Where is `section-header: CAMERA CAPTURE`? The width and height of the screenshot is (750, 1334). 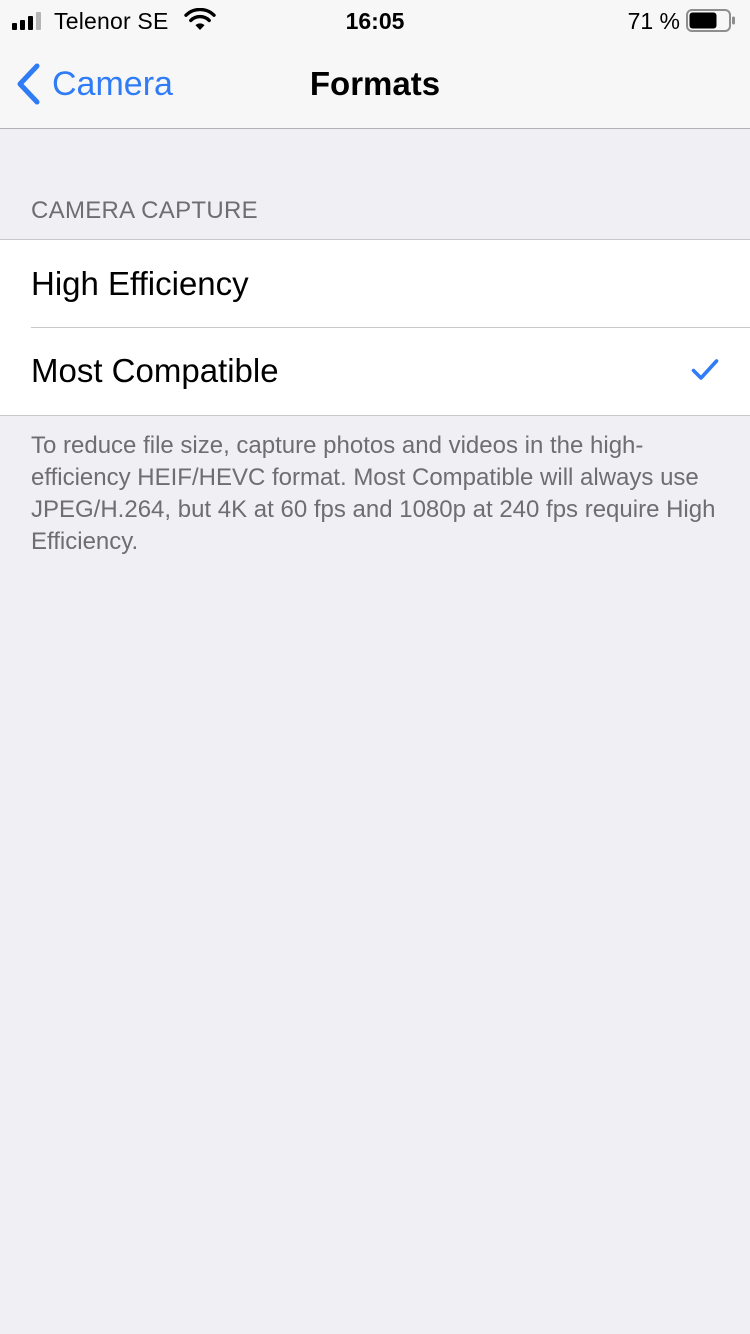
section-header: CAMERA CAPTURE is located at coordinates (144, 210).